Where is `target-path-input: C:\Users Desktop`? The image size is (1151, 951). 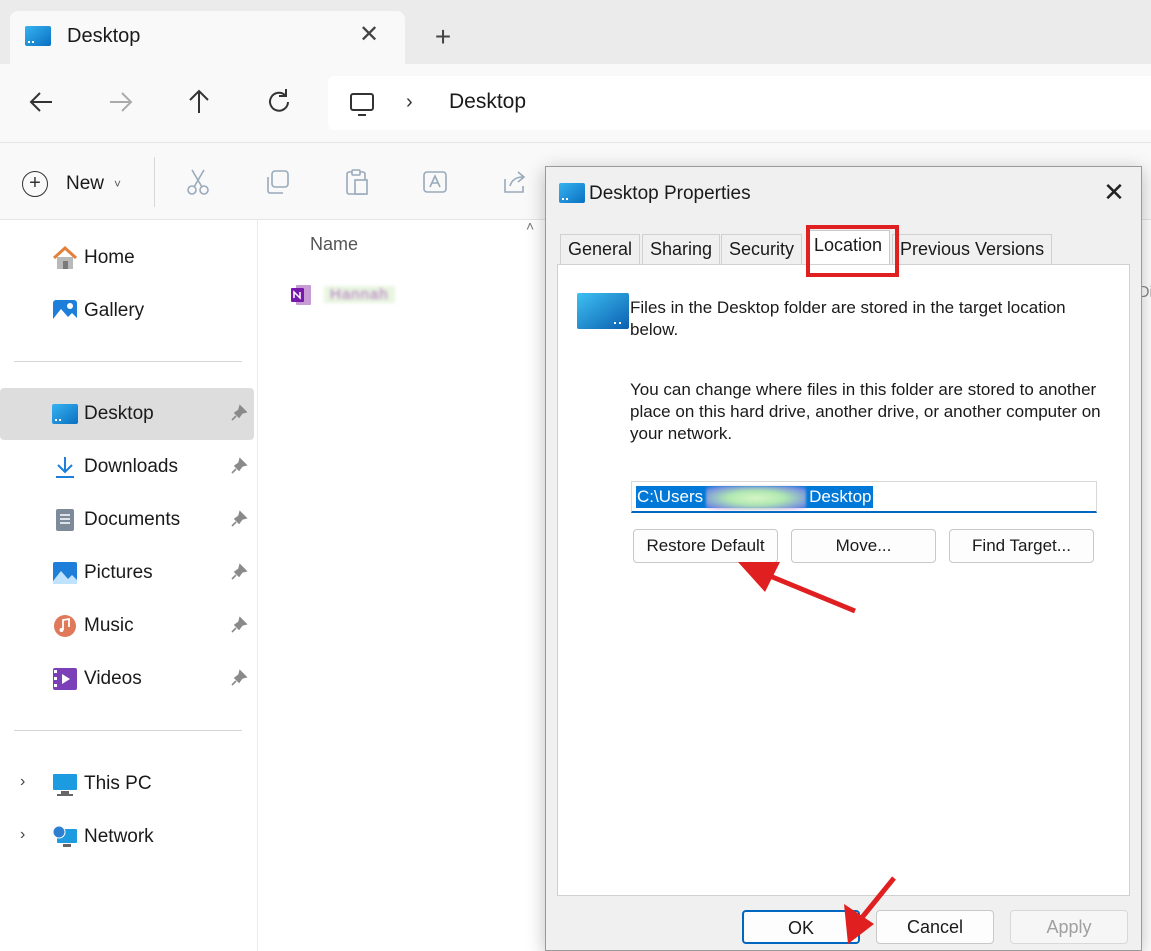
target-path-input: C:\Users Desktop is located at coordinates (864, 497).